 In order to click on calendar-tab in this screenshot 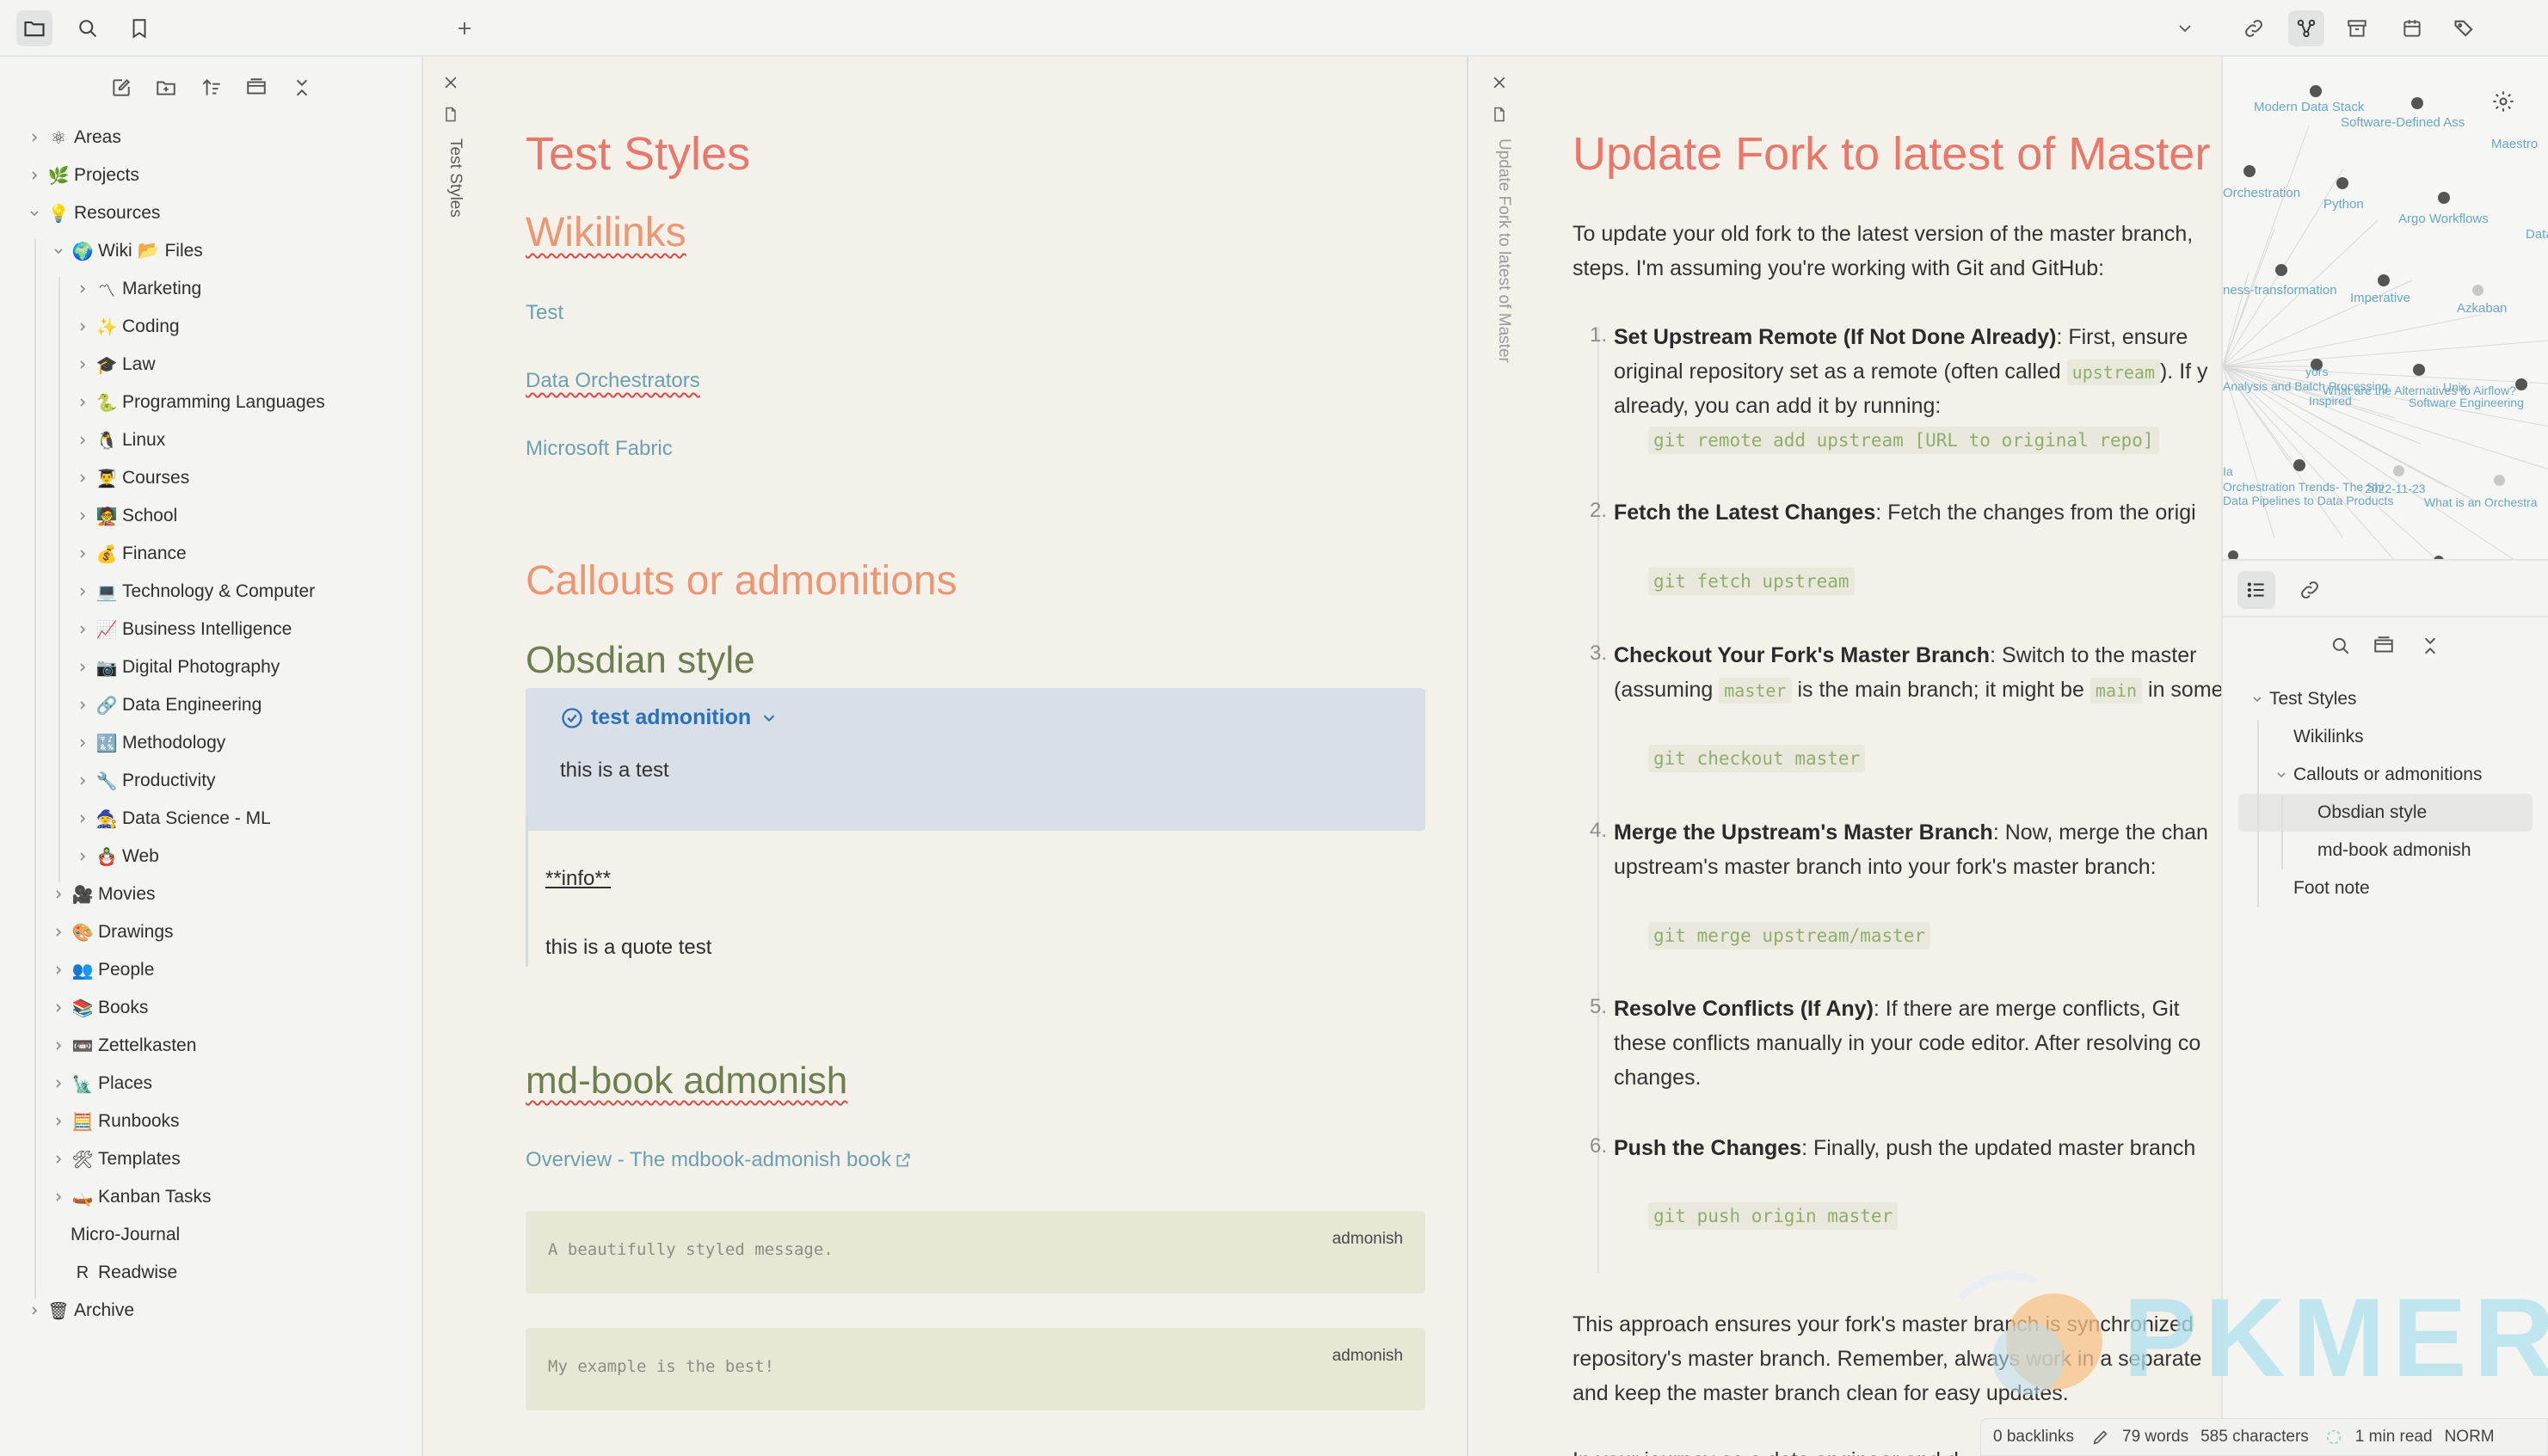, I will do `click(2412, 28)`.